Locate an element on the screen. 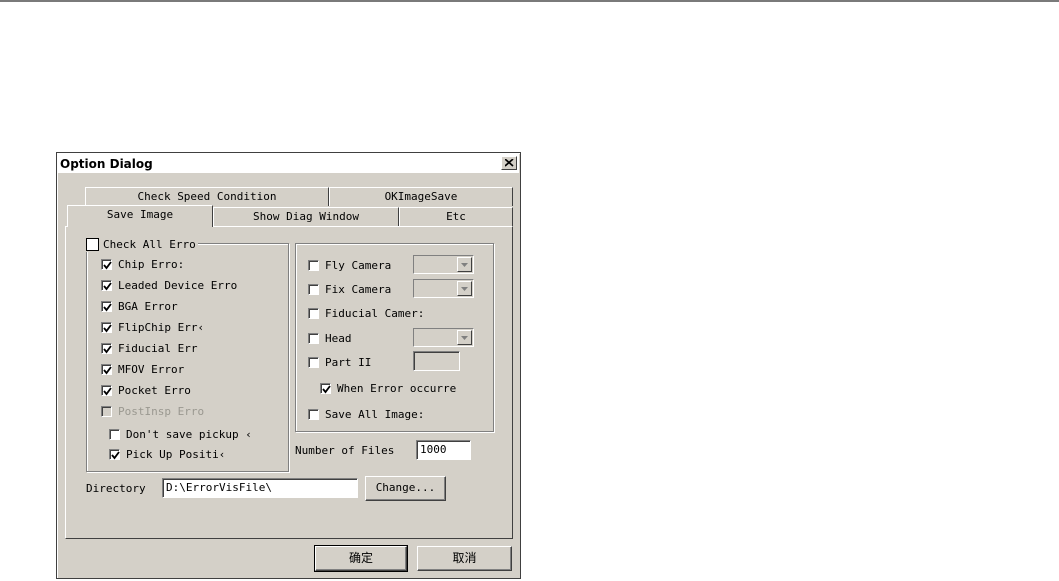 The width and height of the screenshot is (1059, 581). tab-label: Save Image is located at coordinates (140, 214).